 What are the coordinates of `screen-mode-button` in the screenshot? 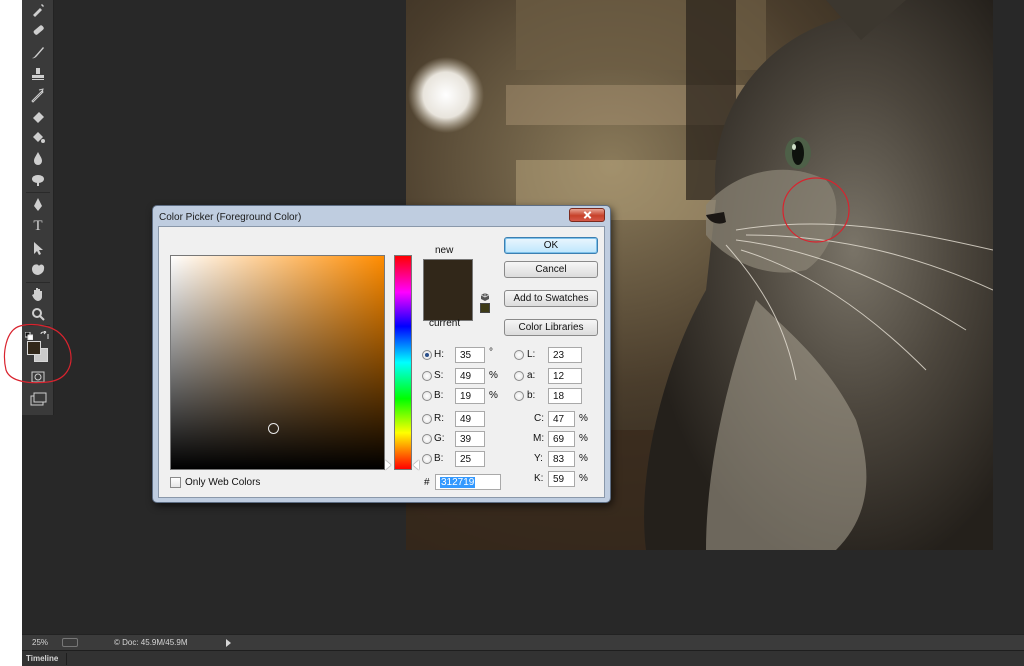 It's located at (38, 399).